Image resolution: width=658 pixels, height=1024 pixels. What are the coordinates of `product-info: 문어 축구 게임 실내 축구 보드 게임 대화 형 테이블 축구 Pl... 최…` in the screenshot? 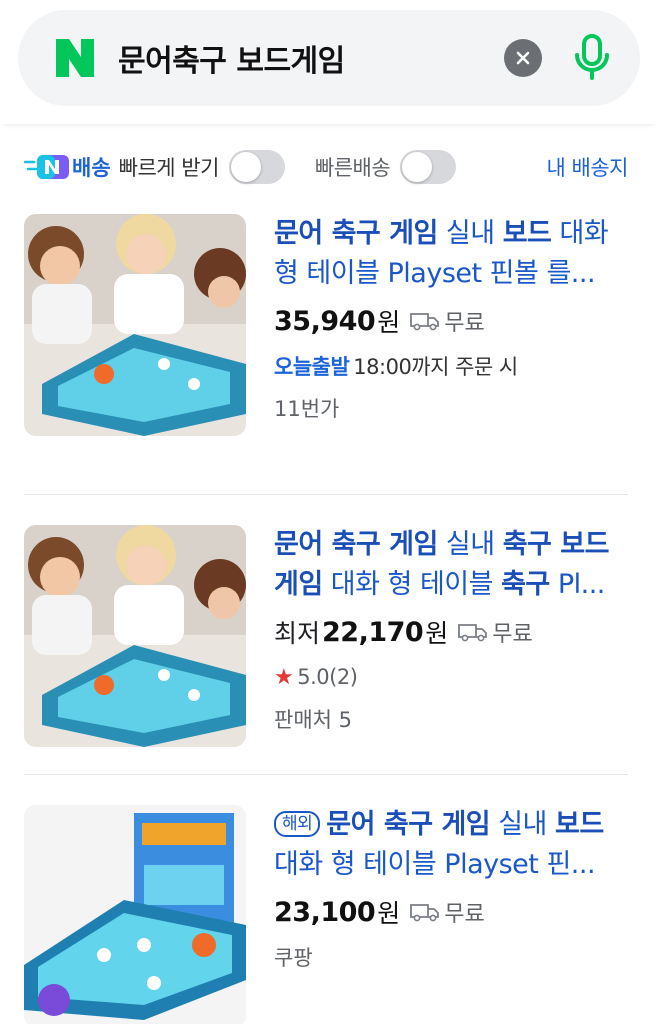 It's located at (451, 649).